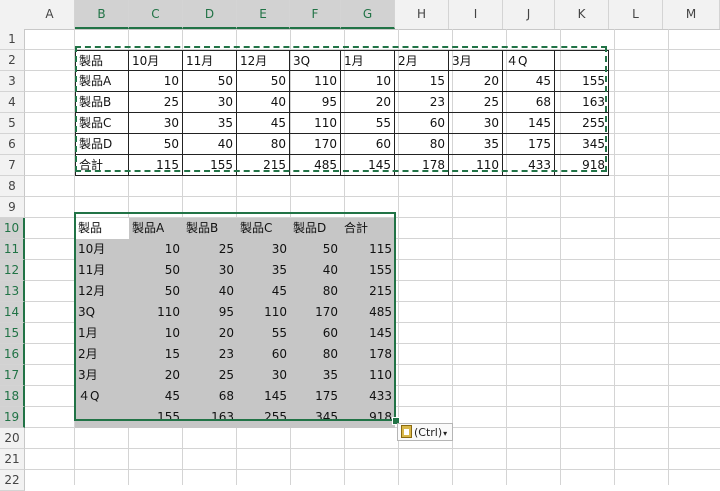 The height and width of the screenshot is (491, 720). What do you see at coordinates (12, 270) in the screenshot?
I see `row-header-12: 12` at bounding box center [12, 270].